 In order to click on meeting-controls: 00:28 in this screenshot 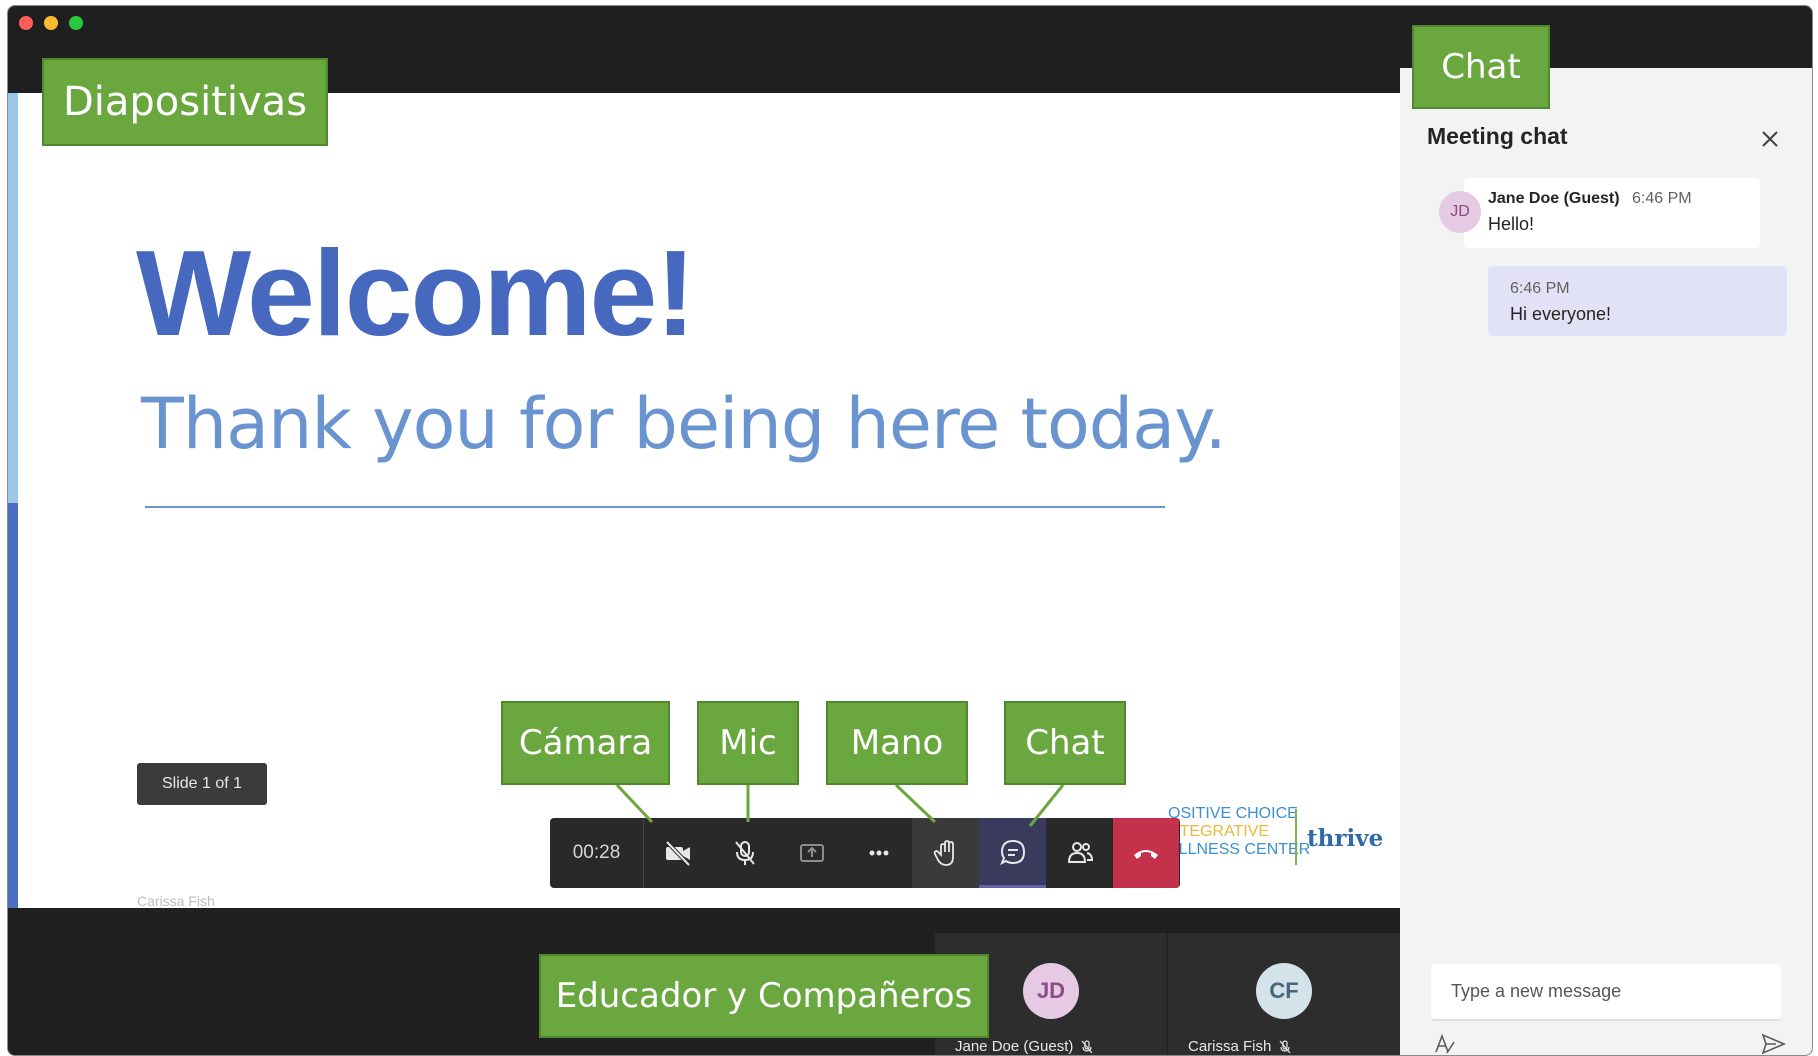, I will do `click(865, 853)`.